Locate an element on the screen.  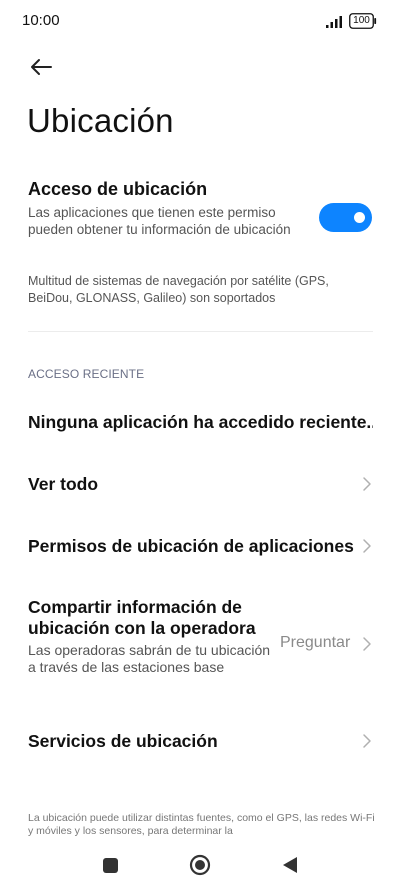
arrow-left-icon is located at coordinates (41, 67).